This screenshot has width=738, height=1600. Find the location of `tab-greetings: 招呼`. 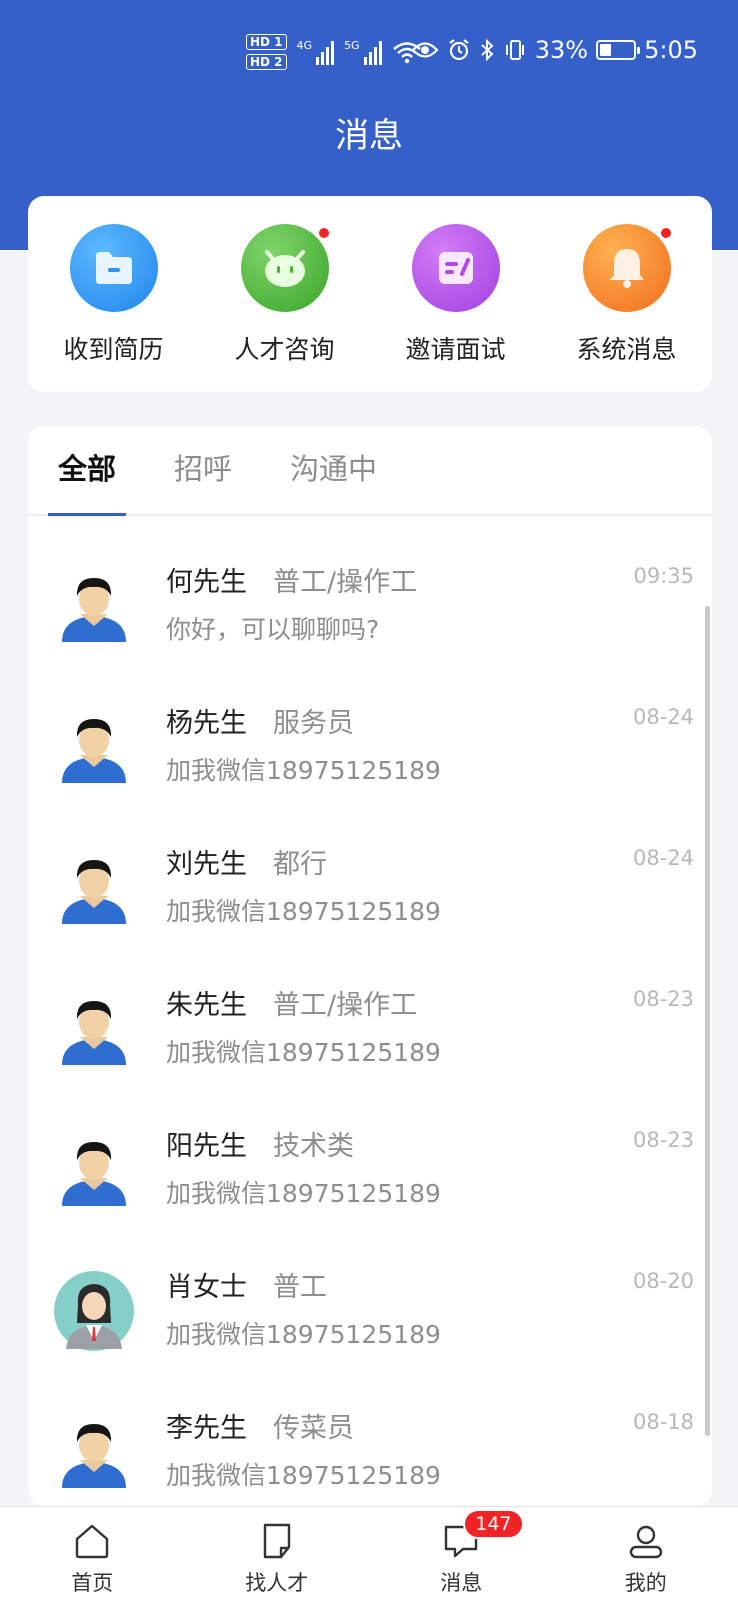

tab-greetings: 招呼 is located at coordinates (203, 470).